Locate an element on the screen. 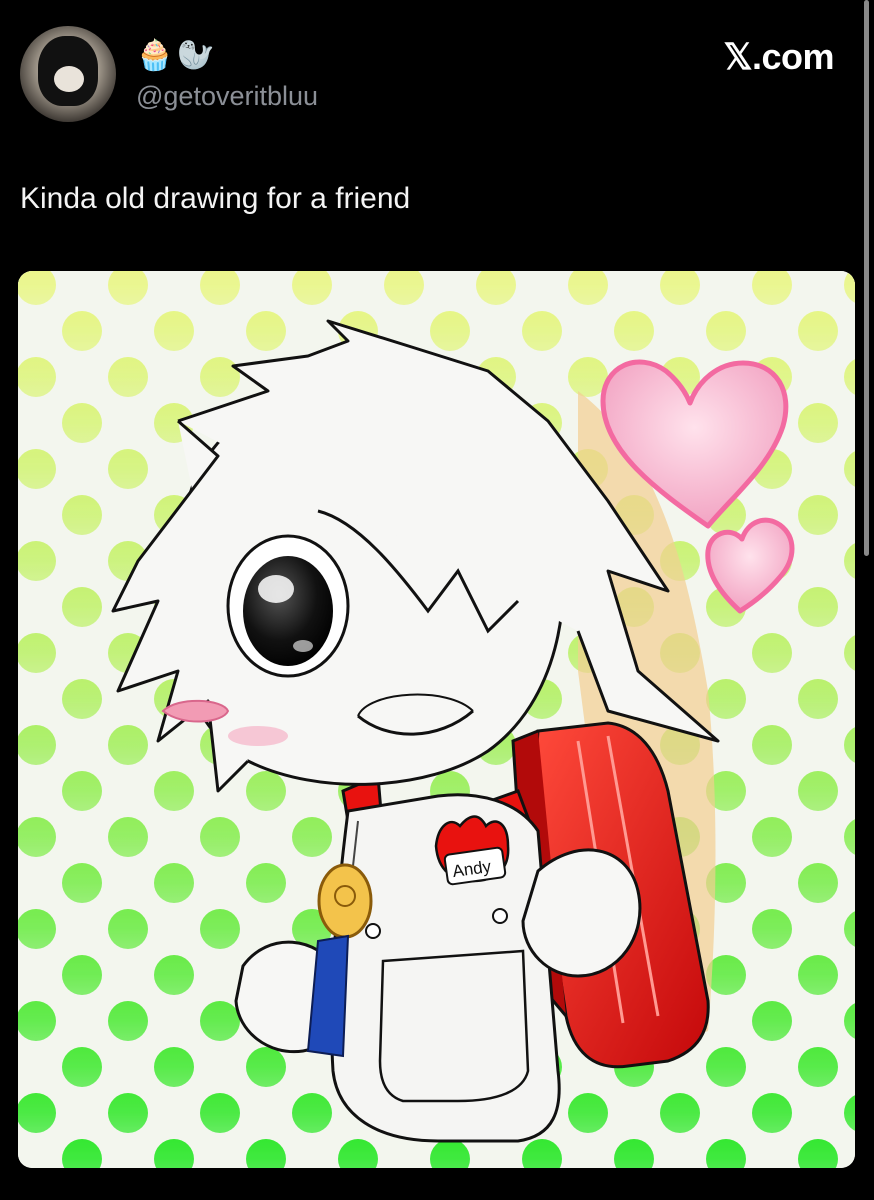 The height and width of the screenshot is (1200, 874). x-logo-label: 𝕏.com is located at coordinates (778, 57).